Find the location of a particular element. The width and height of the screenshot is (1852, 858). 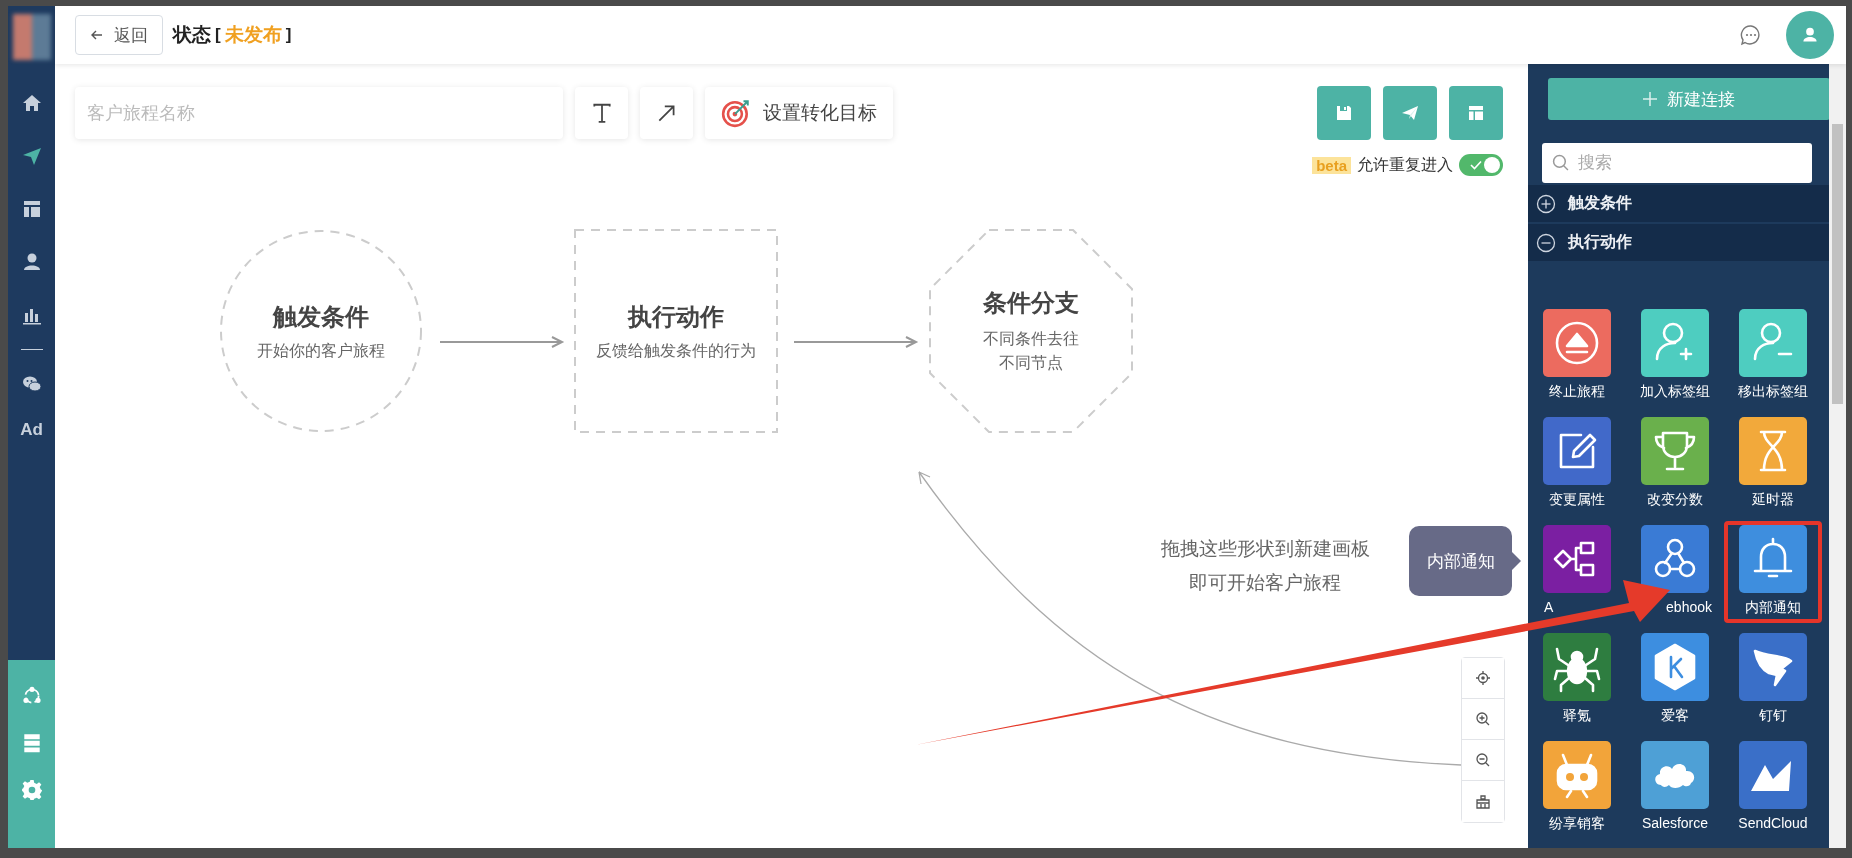

broom-icon is located at coordinates (1483, 801).